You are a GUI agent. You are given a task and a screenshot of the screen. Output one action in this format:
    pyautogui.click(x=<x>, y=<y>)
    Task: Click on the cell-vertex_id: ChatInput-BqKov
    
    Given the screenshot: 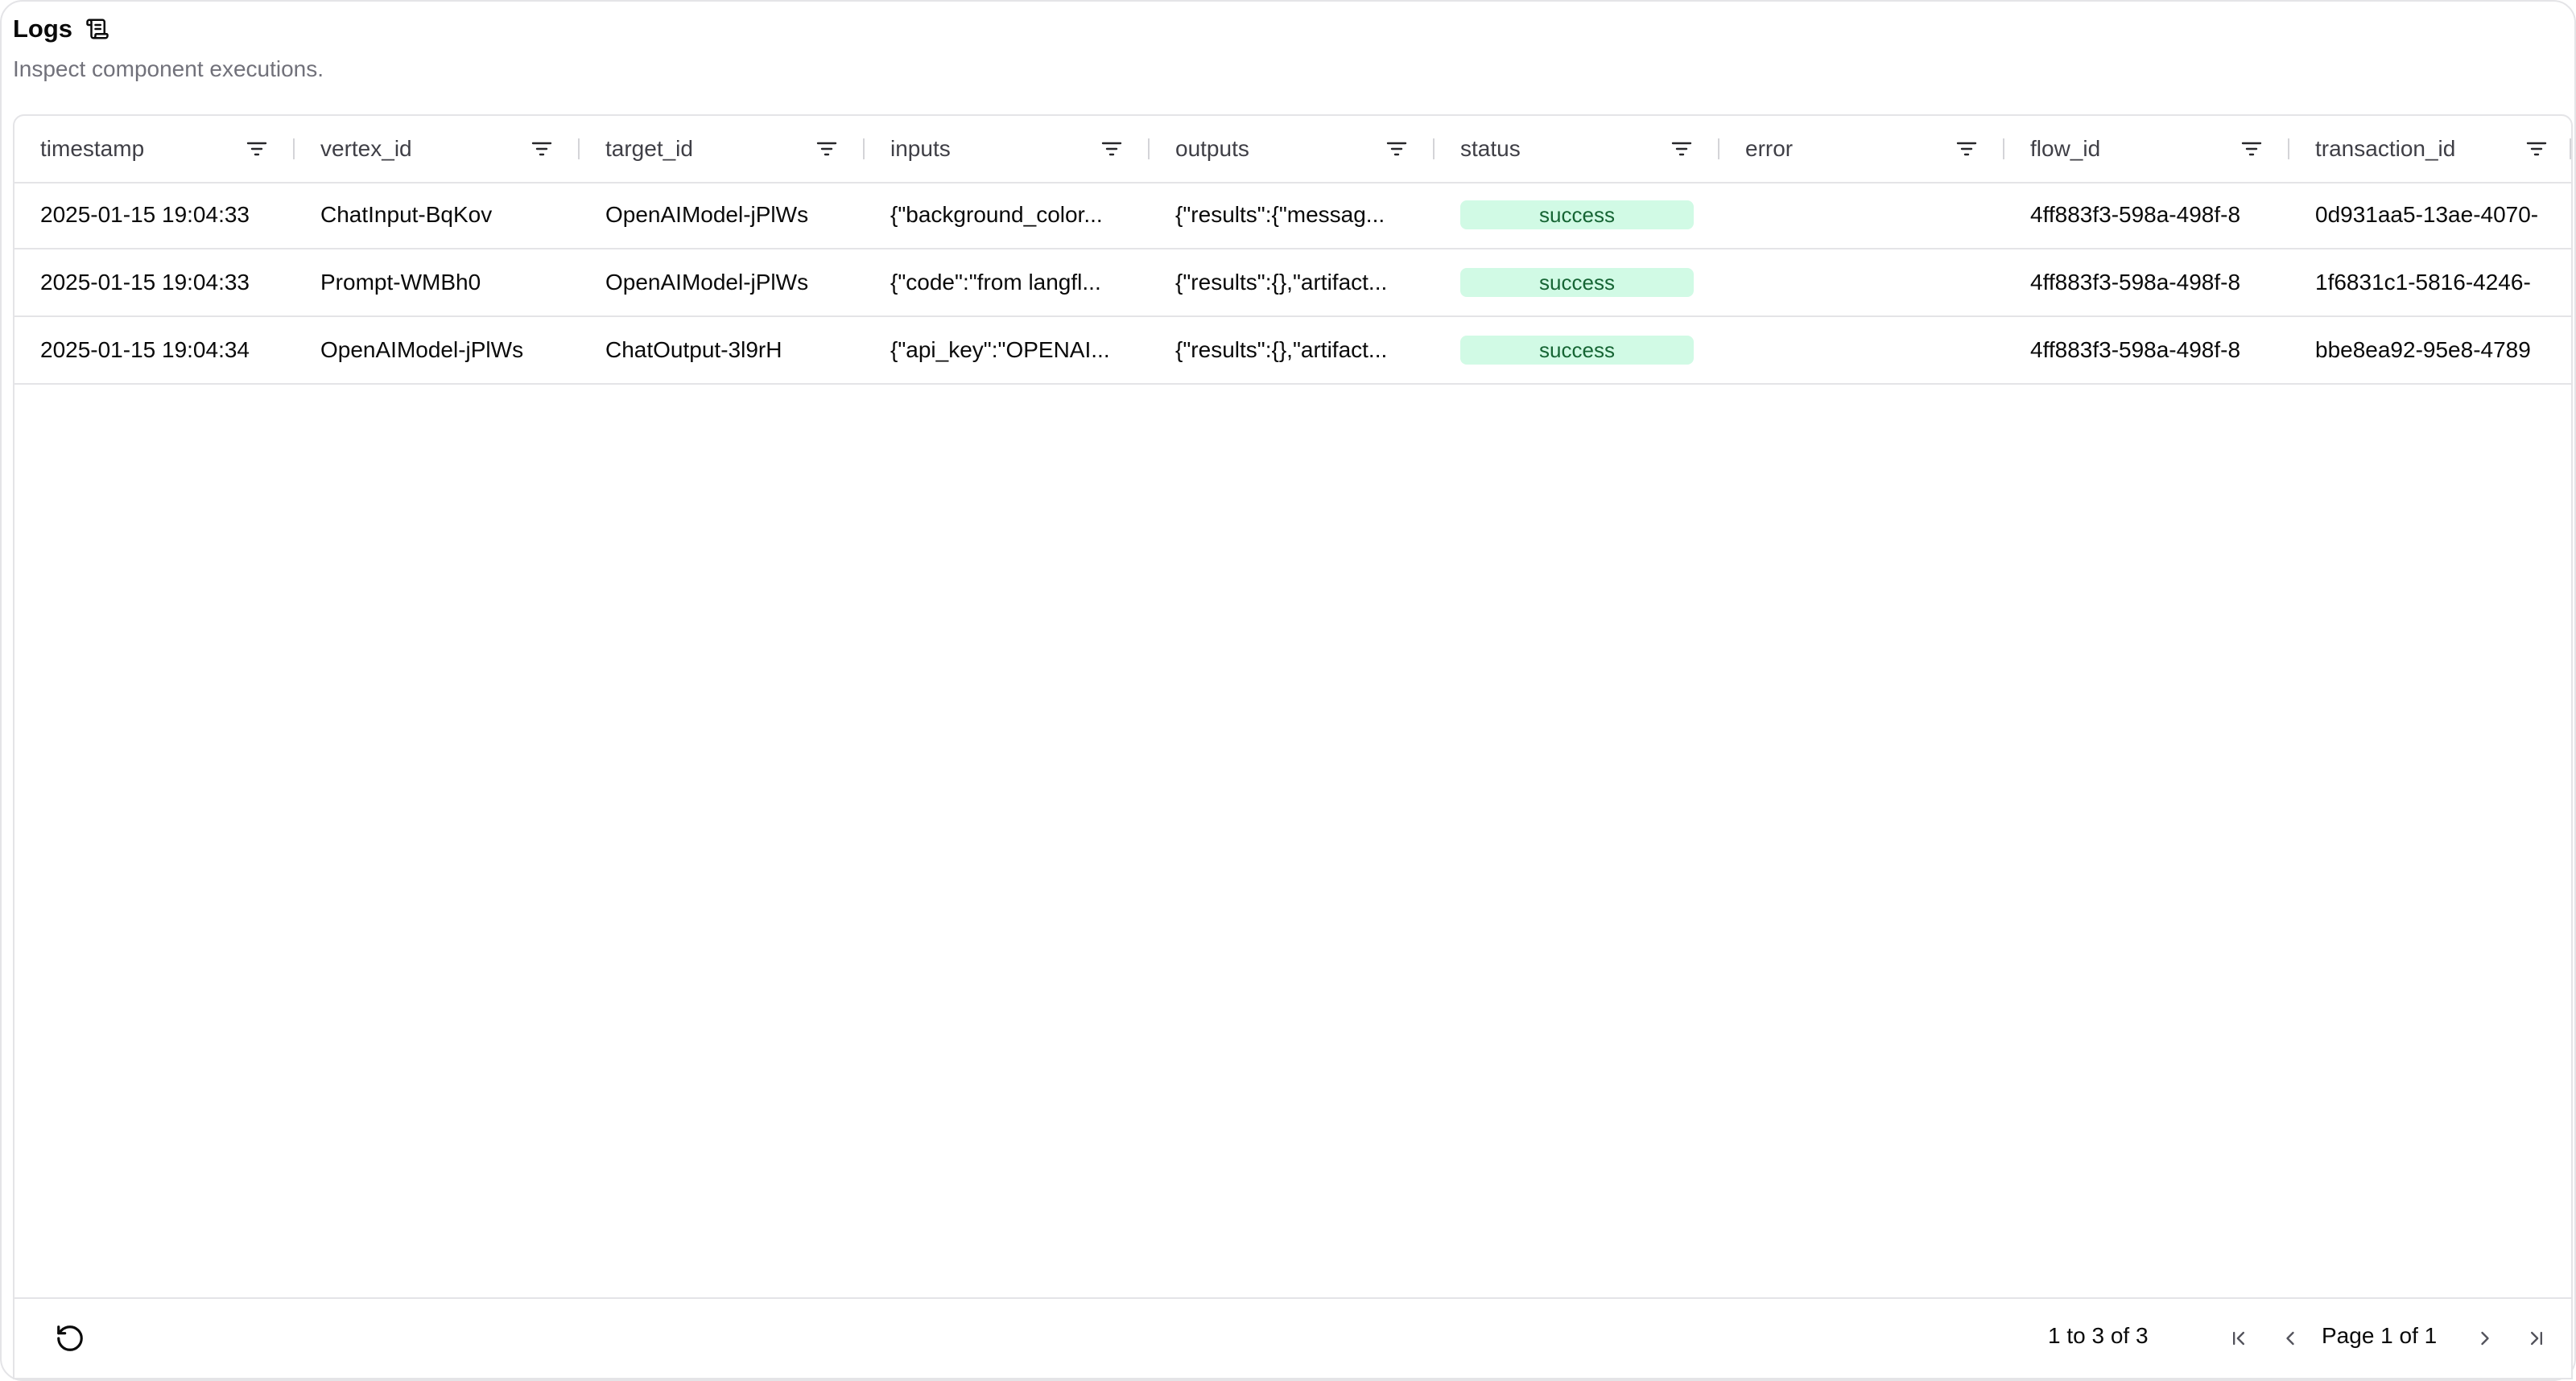 What is the action you would take?
    pyautogui.click(x=437, y=215)
    